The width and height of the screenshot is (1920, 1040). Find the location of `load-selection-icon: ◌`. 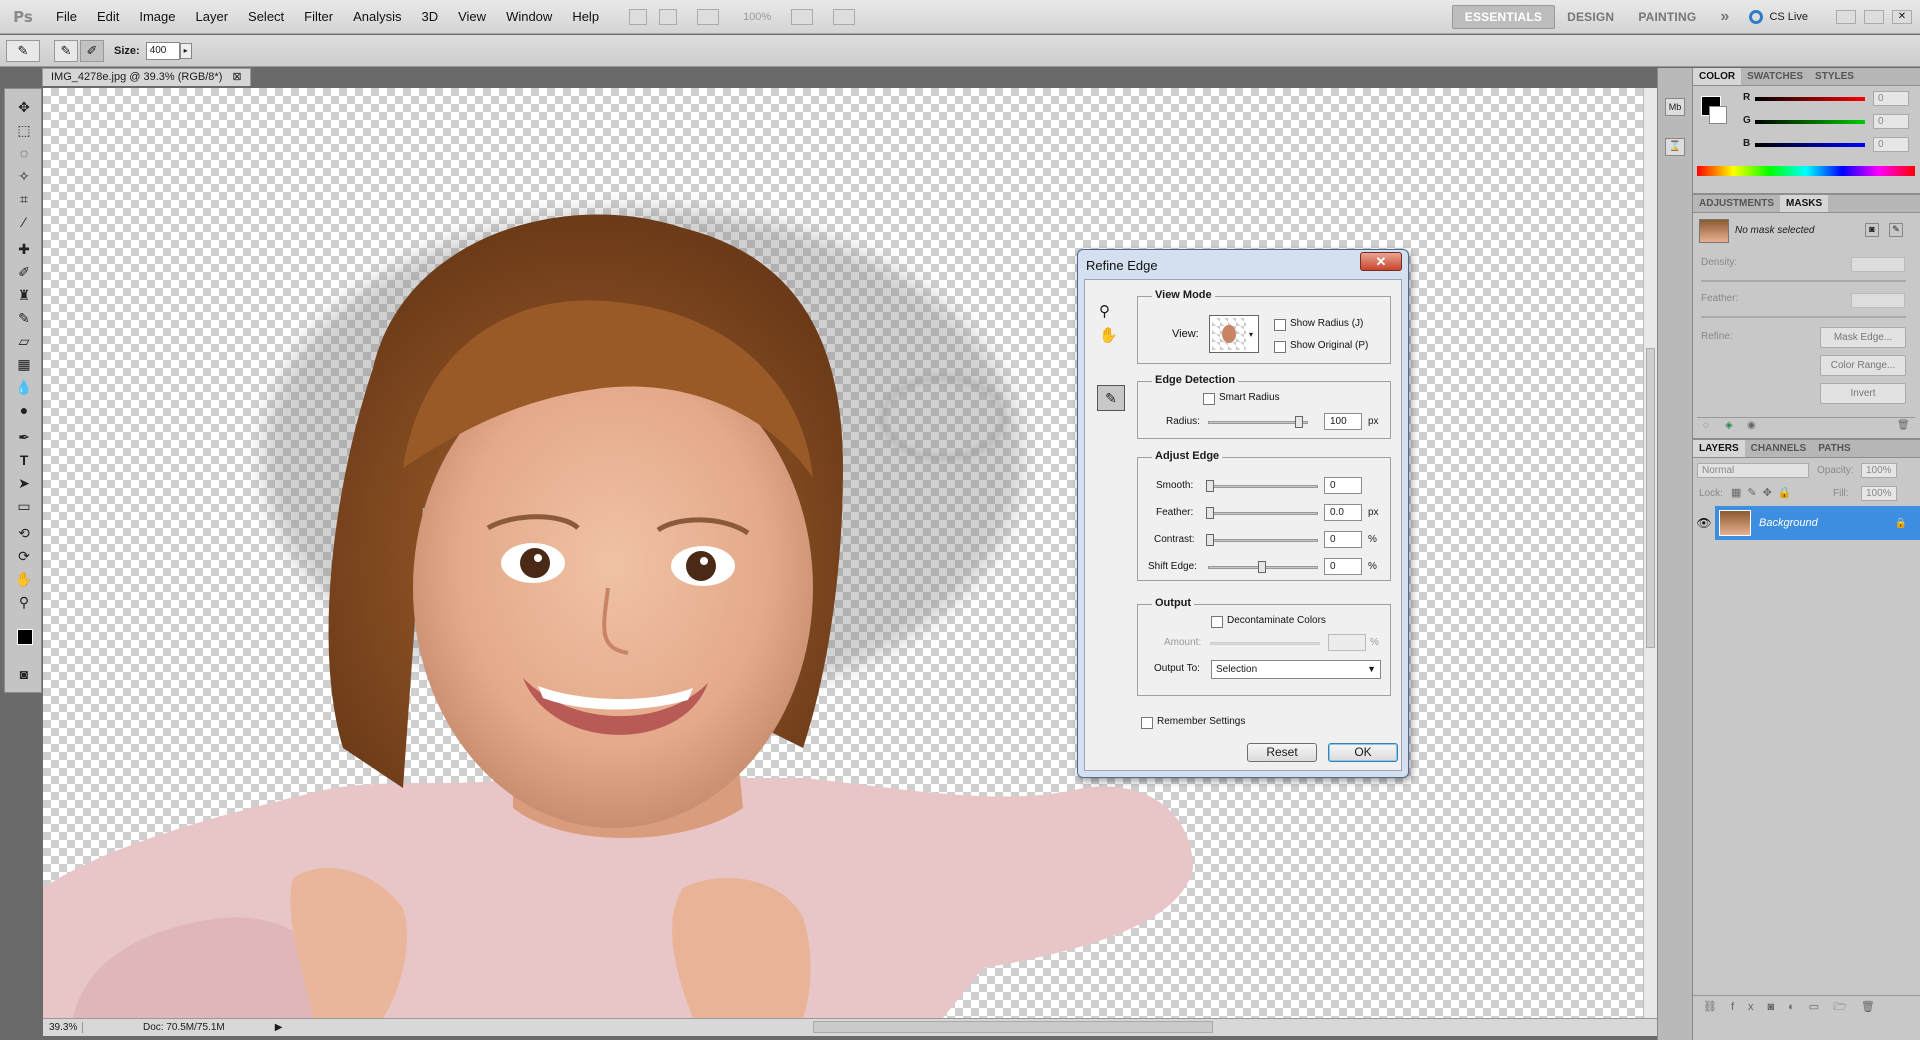

load-selection-icon: ◌ is located at coordinates (1706, 425).